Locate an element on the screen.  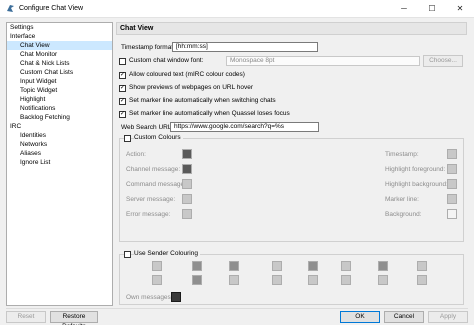
tree-item-networks: Networks is located at coordinates (59, 144).